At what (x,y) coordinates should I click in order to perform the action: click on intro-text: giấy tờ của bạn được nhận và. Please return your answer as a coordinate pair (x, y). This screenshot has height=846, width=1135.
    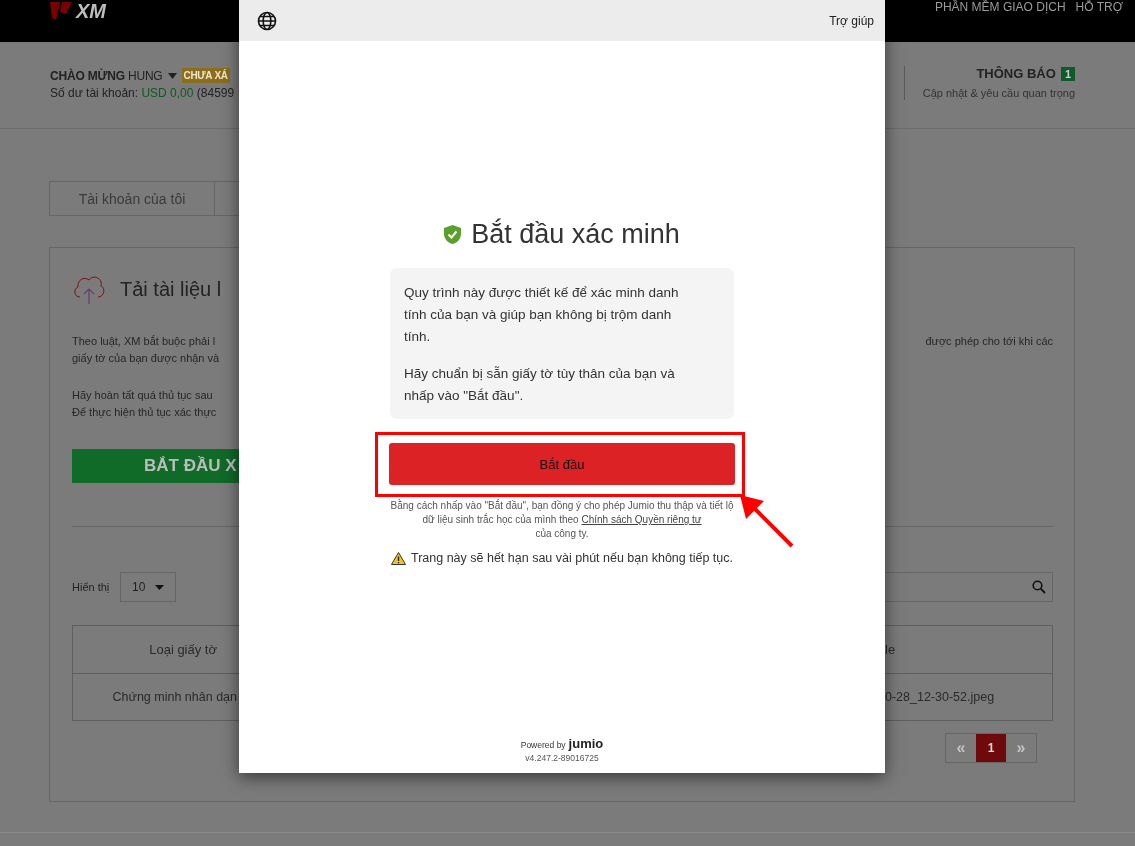
    Looking at the image, I should click on (146, 358).